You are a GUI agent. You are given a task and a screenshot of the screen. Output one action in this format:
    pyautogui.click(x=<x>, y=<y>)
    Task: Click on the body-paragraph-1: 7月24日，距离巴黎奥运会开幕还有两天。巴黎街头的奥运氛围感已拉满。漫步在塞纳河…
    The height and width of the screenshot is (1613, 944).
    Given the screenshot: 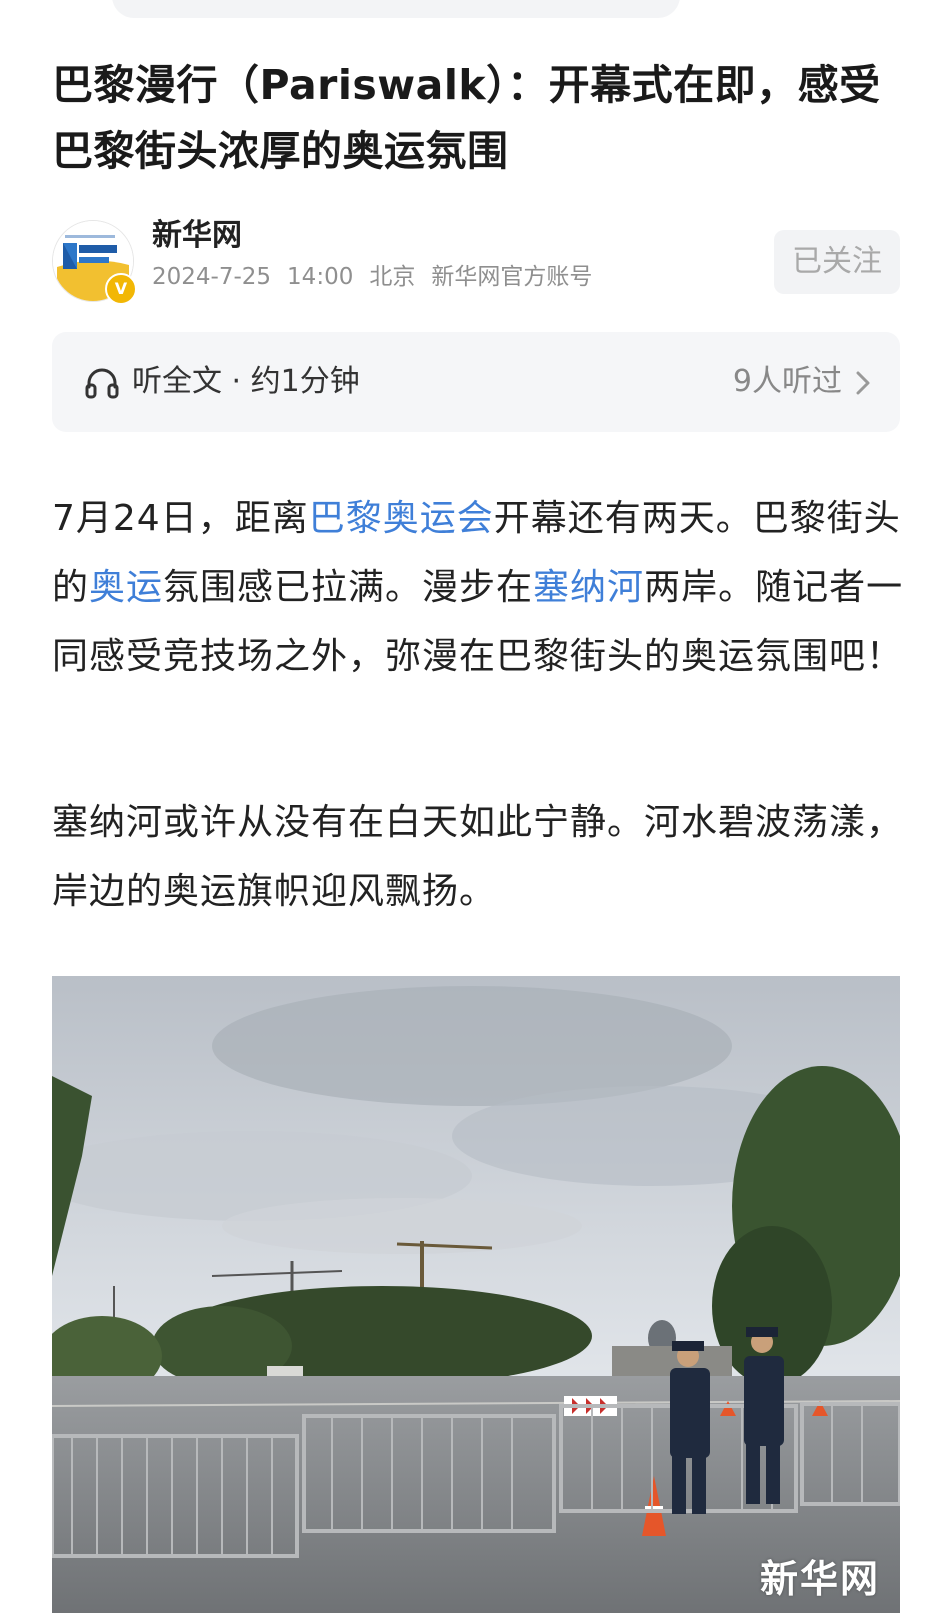 What is the action you would take?
    pyautogui.click(x=478, y=587)
    